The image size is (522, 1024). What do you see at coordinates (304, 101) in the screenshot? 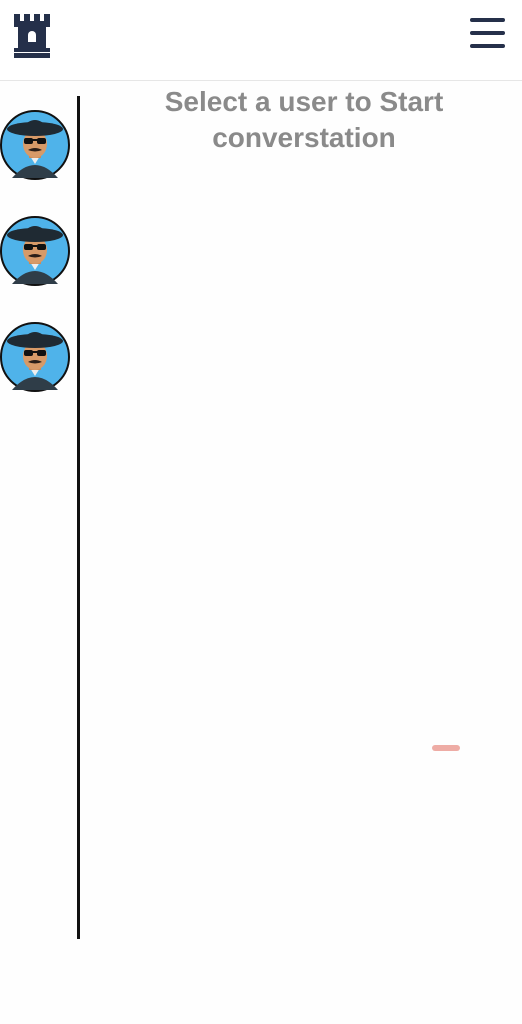
I see `empty-chat-line-1: Select a user to Start` at bounding box center [304, 101].